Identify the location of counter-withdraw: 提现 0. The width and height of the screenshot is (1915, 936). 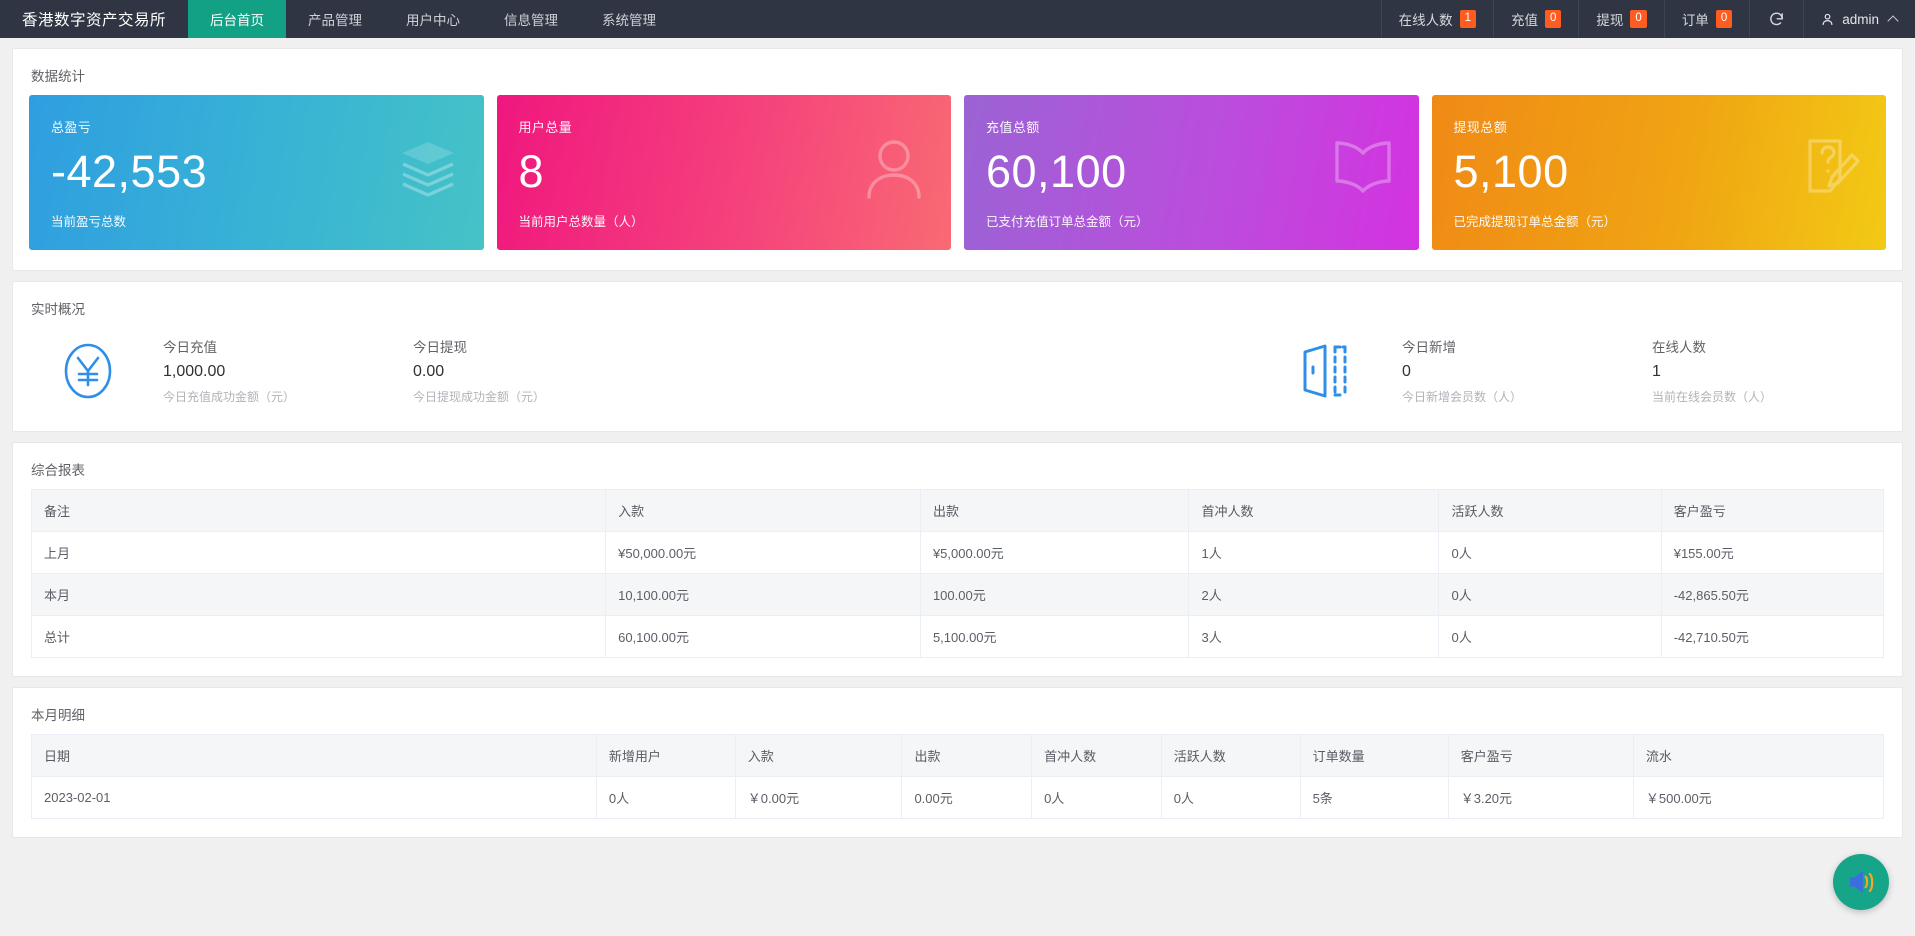
(1620, 19).